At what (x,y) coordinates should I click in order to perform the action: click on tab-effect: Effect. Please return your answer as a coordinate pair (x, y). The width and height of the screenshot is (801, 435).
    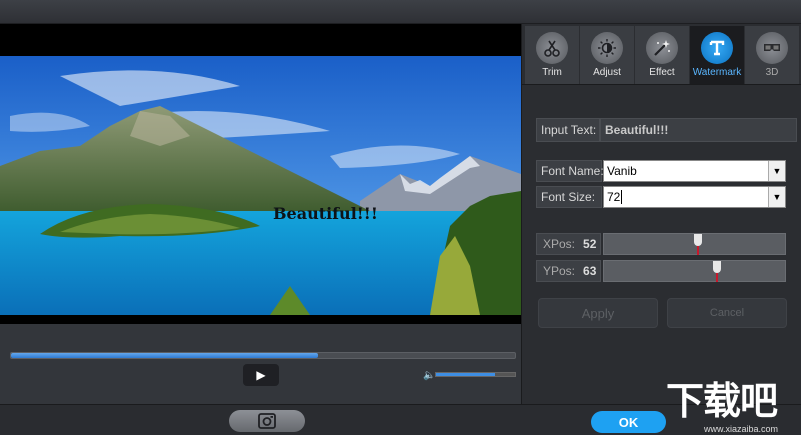
    Looking at the image, I should click on (662, 55).